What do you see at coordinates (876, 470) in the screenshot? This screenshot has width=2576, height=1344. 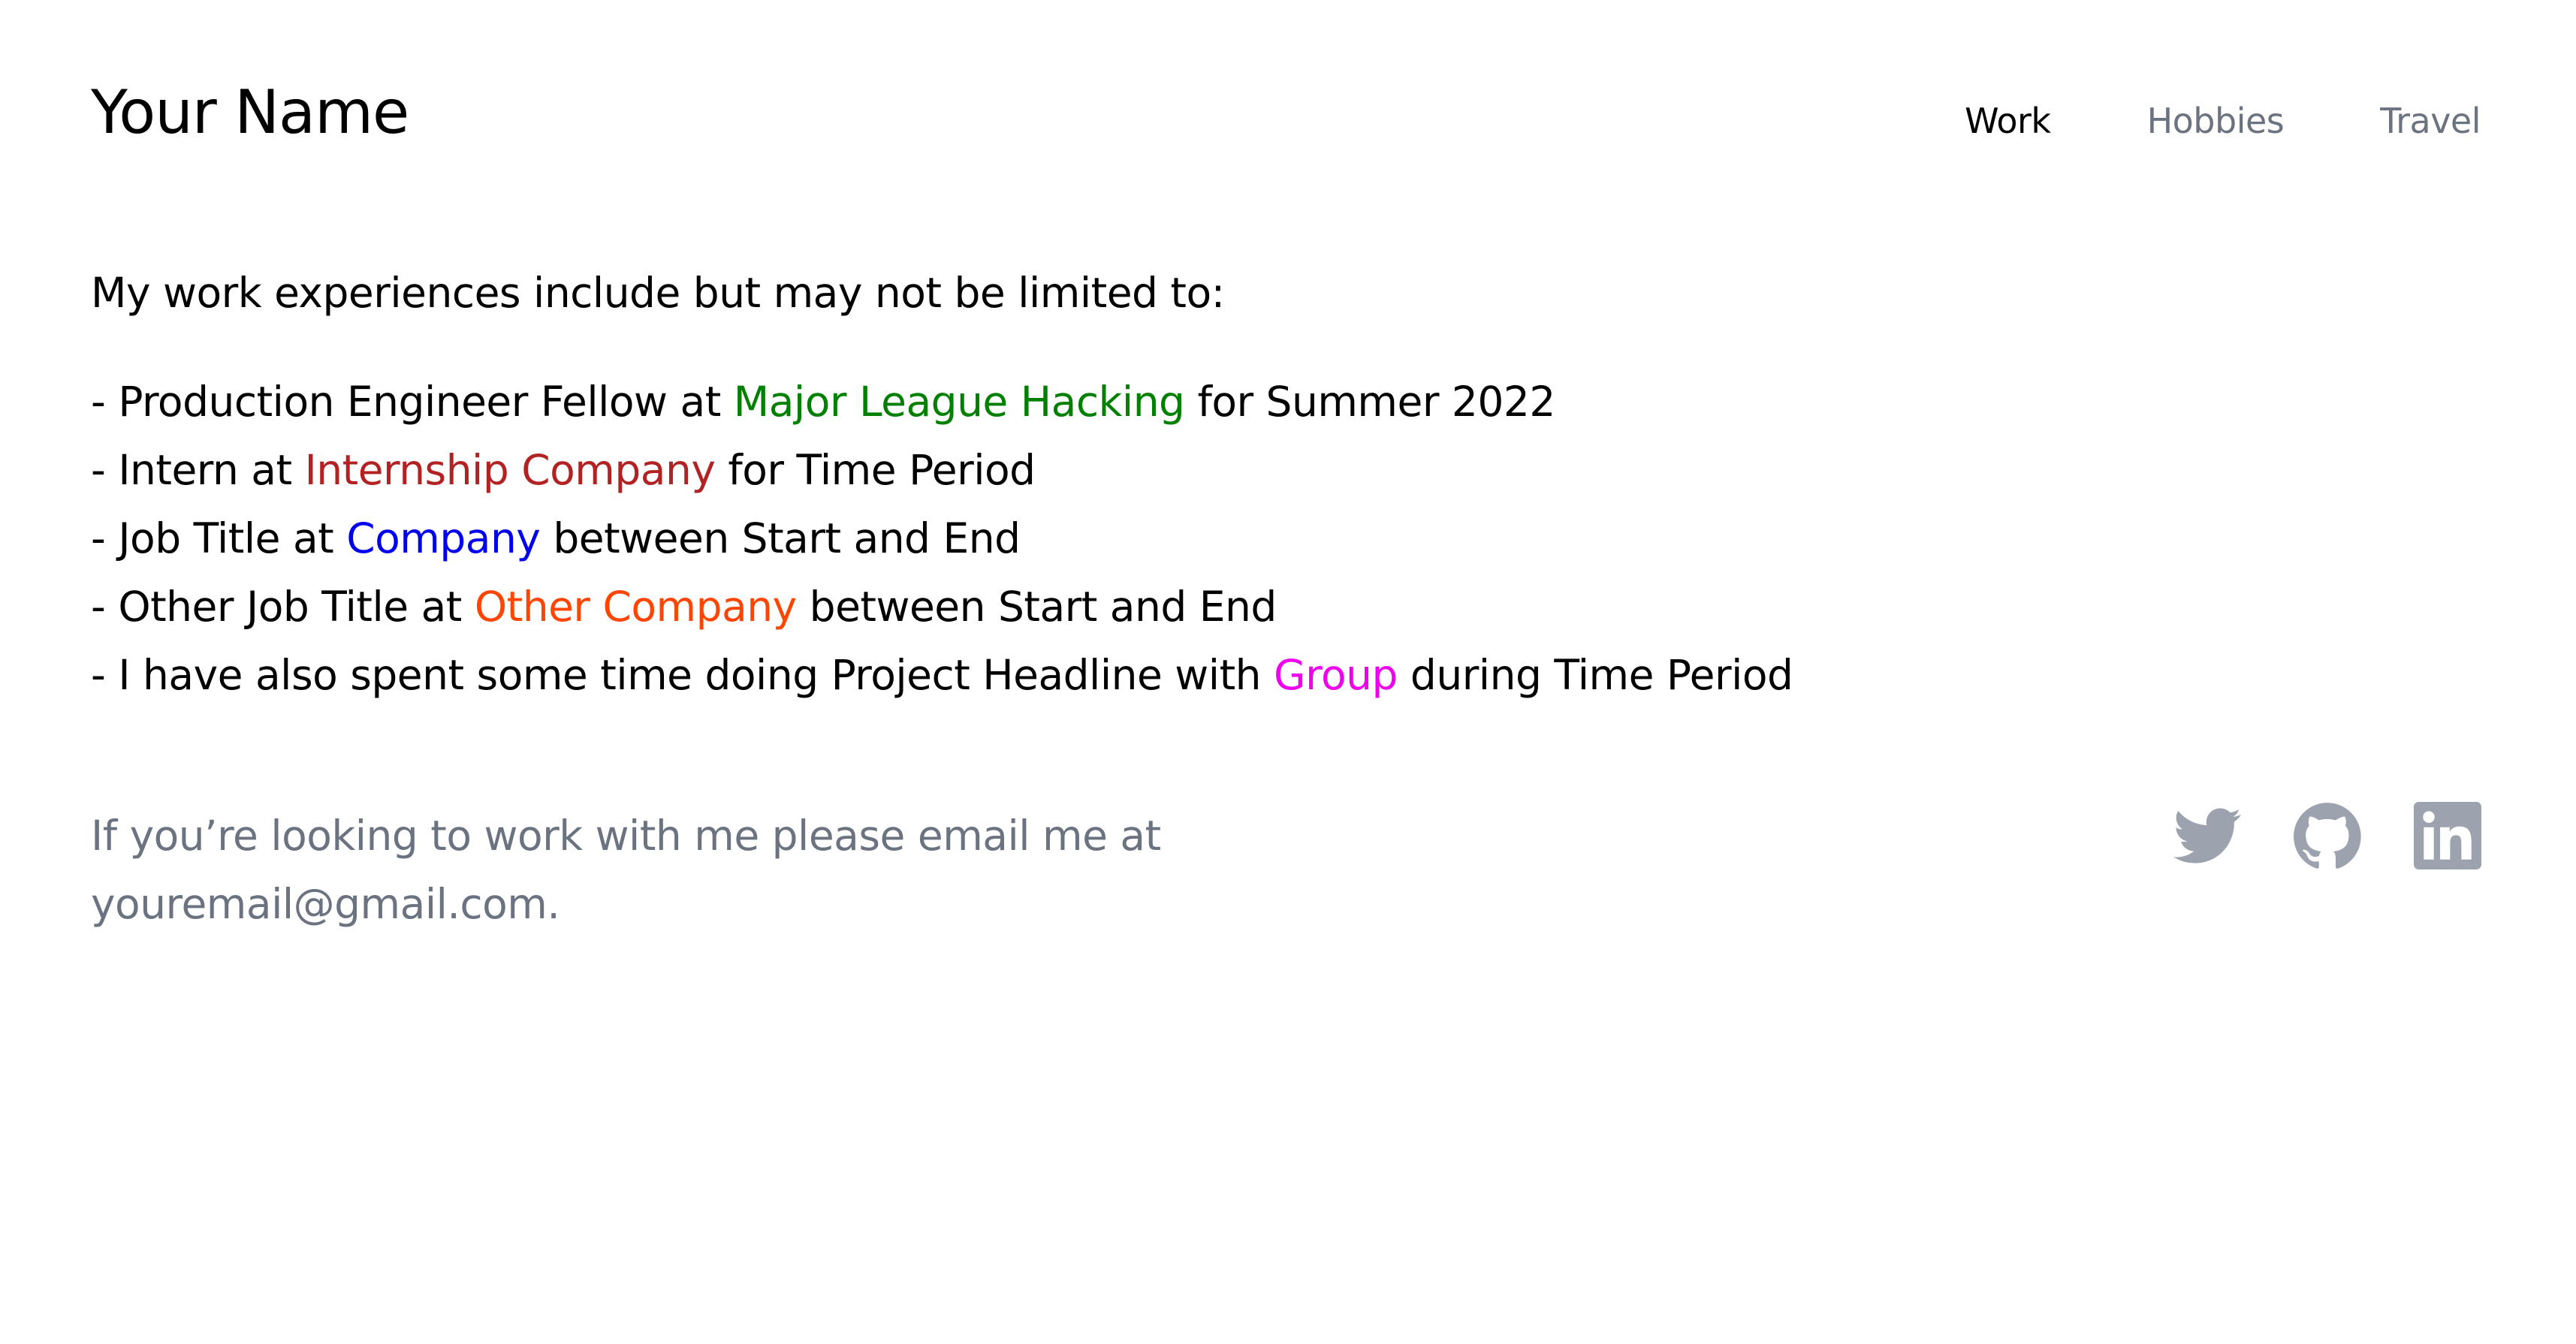 I see `work-item-suffix: for Time Period` at bounding box center [876, 470].